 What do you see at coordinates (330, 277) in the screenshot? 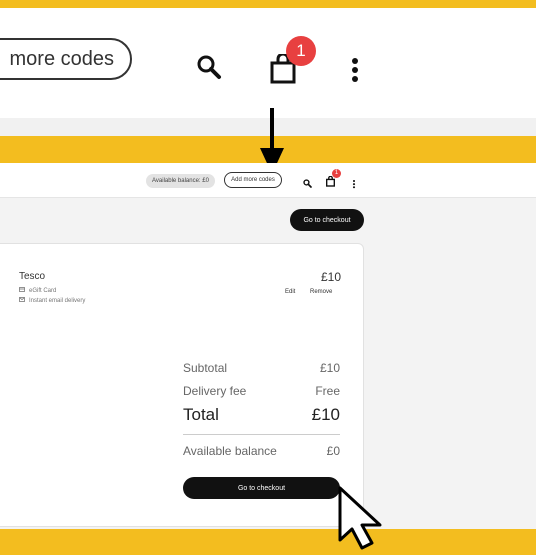
I see `item-price: £10` at bounding box center [330, 277].